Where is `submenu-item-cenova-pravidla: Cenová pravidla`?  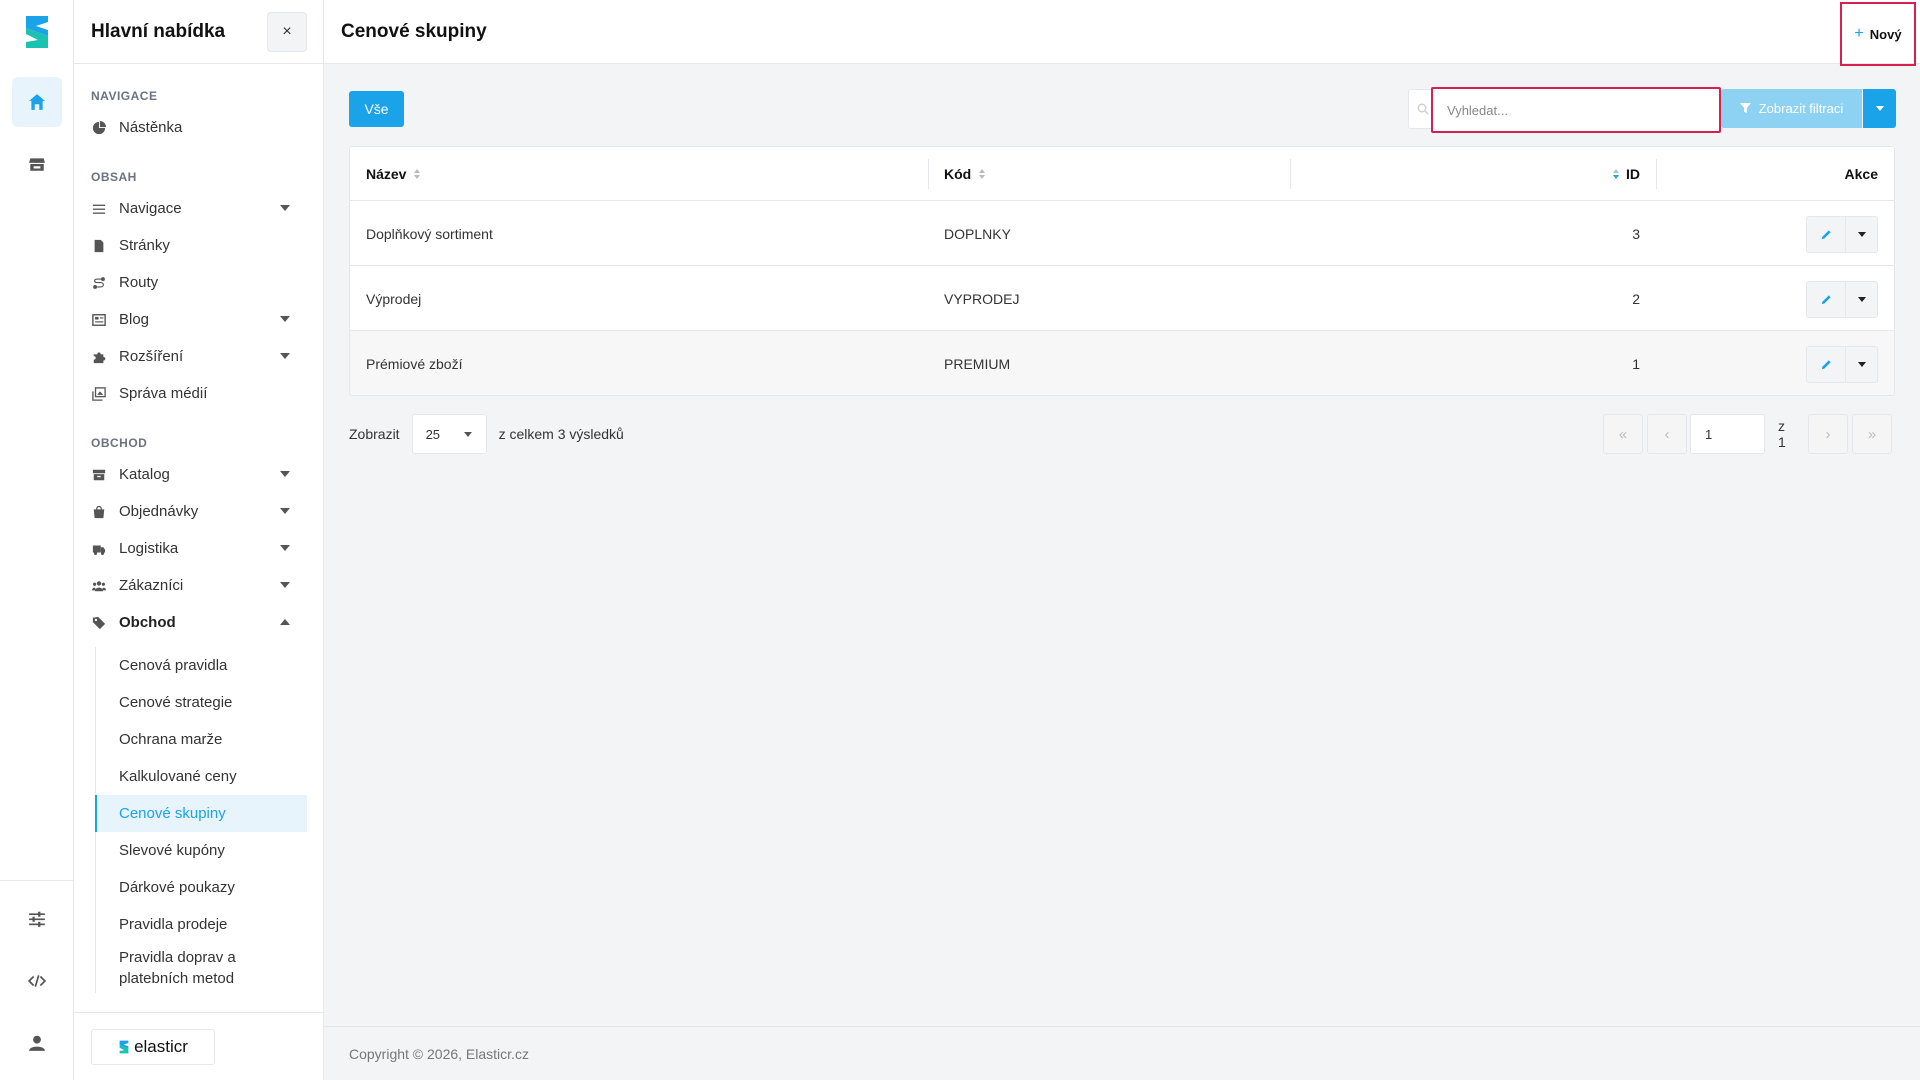 submenu-item-cenova-pravidla: Cenová pravidla is located at coordinates (202, 665).